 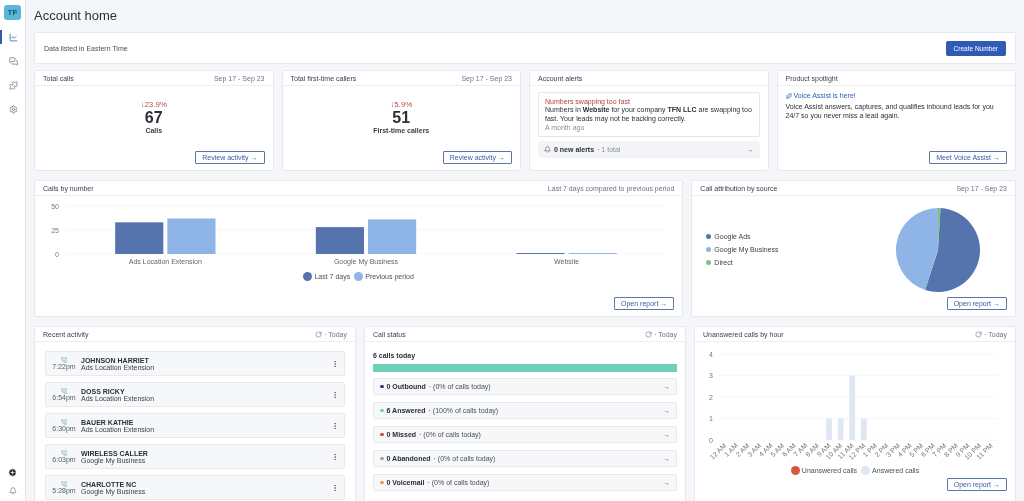 What do you see at coordinates (13, 109) in the screenshot?
I see `settings-icon` at bounding box center [13, 109].